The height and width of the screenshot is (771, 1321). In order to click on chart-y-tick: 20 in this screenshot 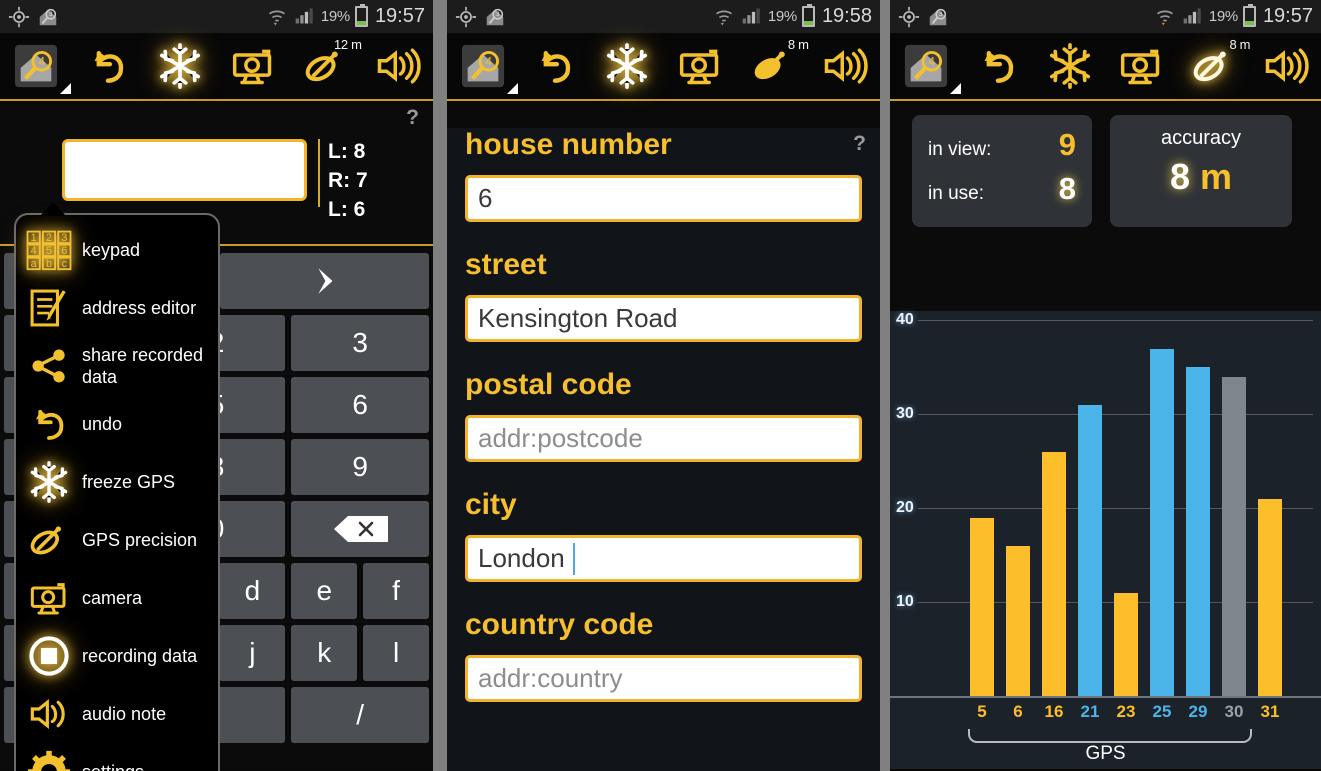, I will do `click(905, 508)`.